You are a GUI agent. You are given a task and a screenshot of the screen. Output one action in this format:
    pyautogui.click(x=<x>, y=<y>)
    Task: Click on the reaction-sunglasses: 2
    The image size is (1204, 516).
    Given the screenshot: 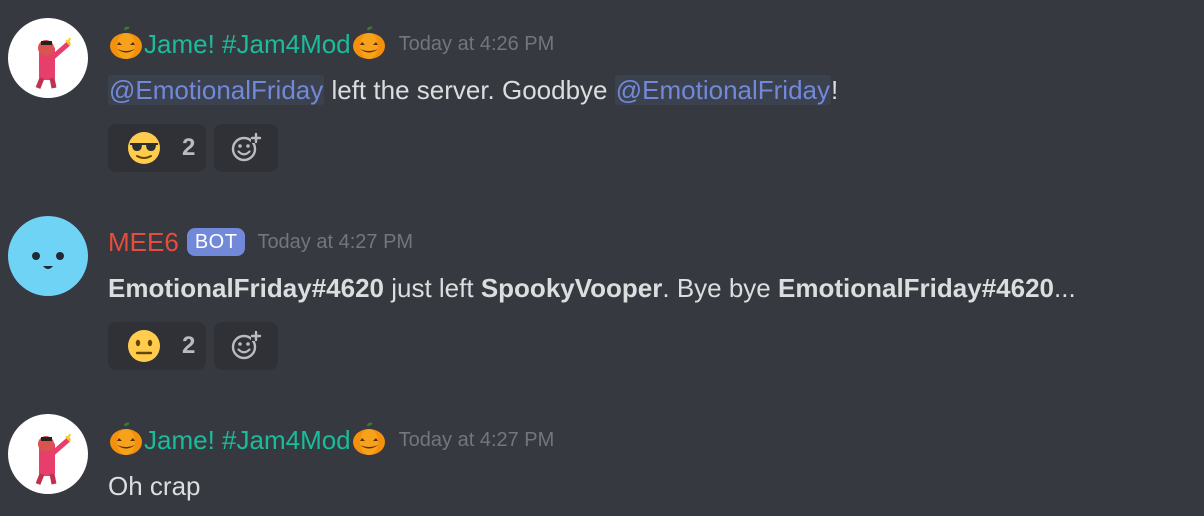 What is the action you would take?
    pyautogui.click(x=157, y=148)
    